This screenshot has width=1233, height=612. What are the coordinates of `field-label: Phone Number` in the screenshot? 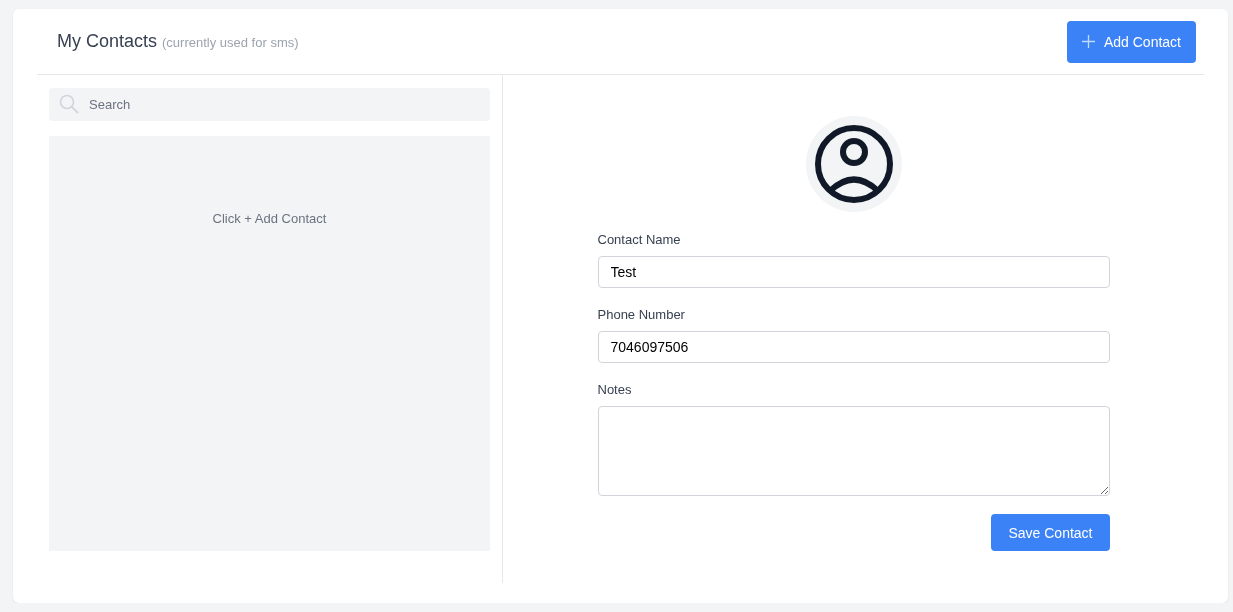 It's located at (641, 315).